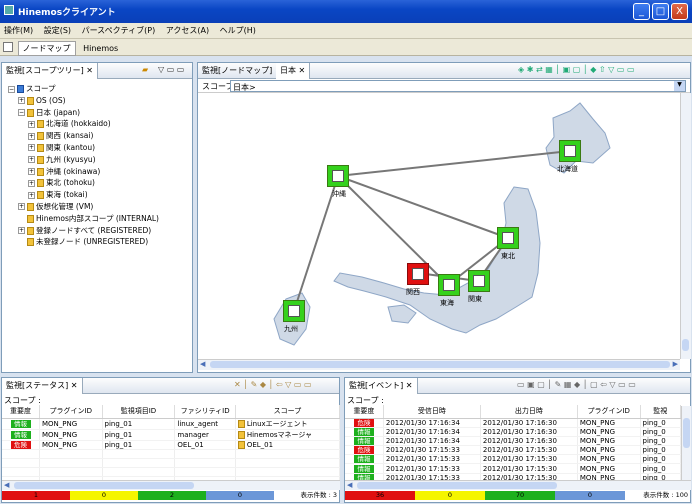  I want to click on event-hscroll-thumb, so click(457, 485).